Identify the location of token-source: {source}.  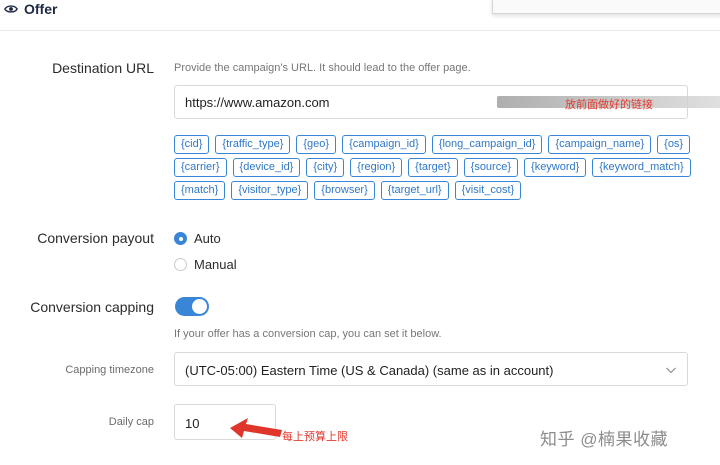
(491, 167).